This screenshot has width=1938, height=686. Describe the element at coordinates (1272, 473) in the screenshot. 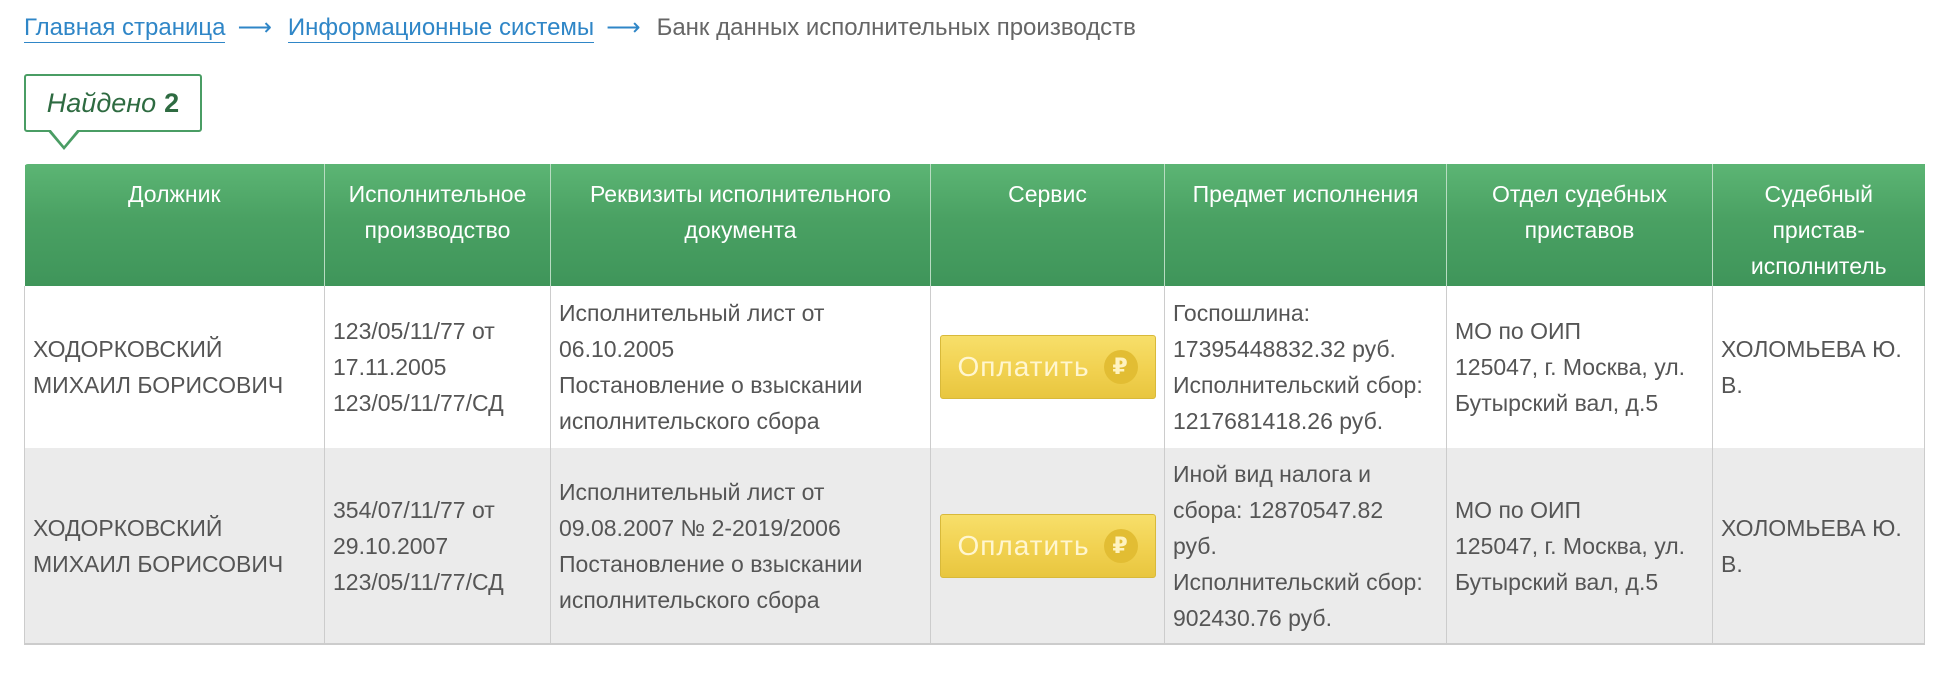

I see `subject-line: Иной вид налога и` at that location.